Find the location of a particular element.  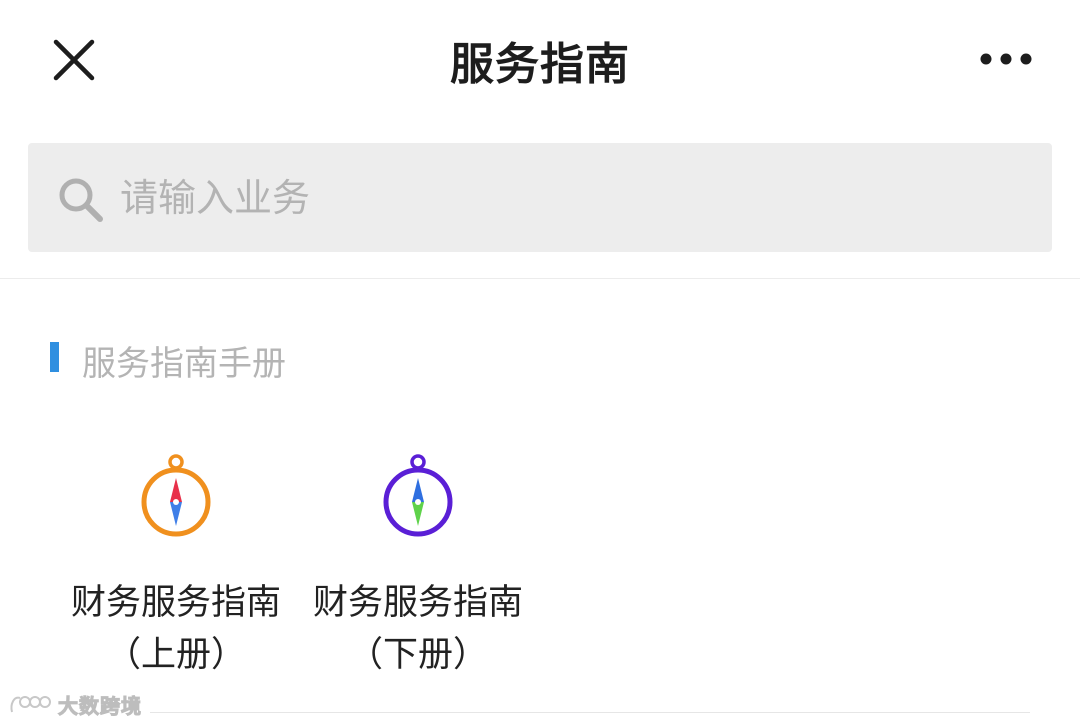

search-bar is located at coordinates (540, 197).